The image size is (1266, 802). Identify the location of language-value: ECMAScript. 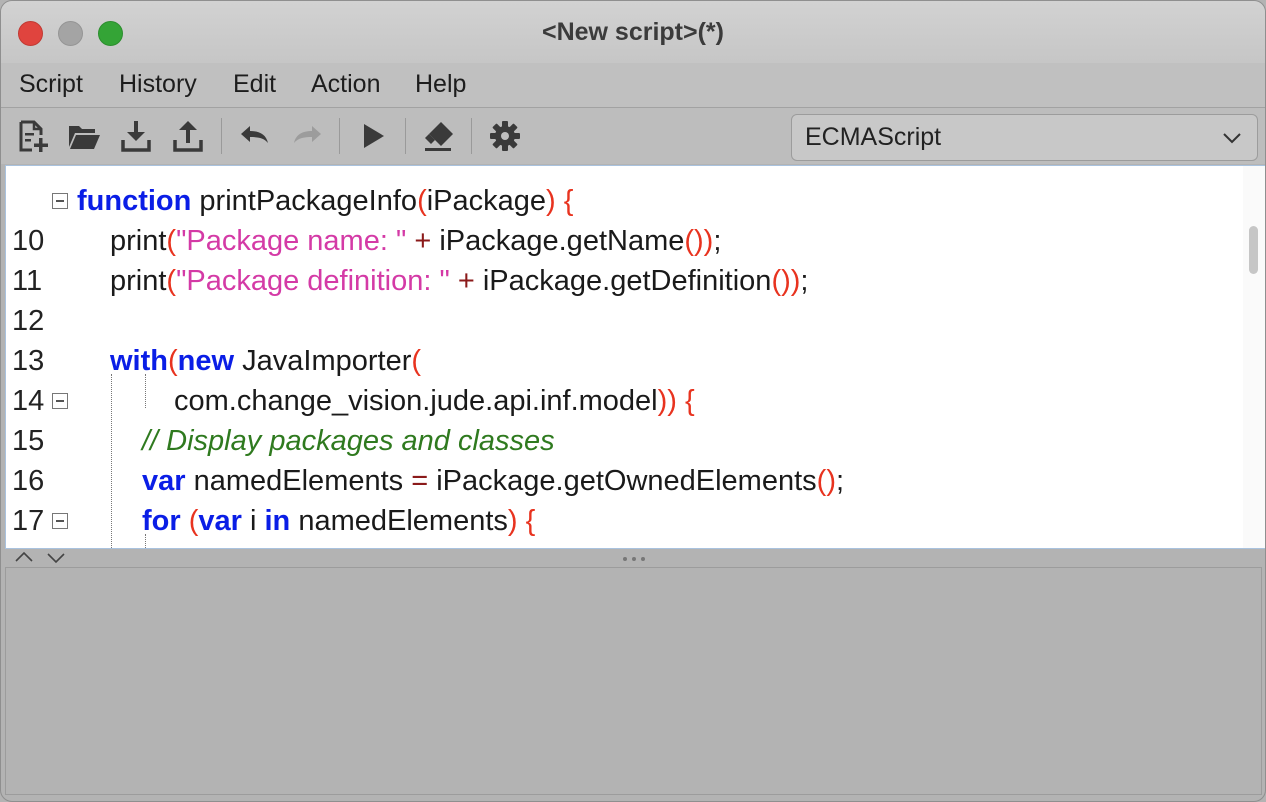
(873, 137).